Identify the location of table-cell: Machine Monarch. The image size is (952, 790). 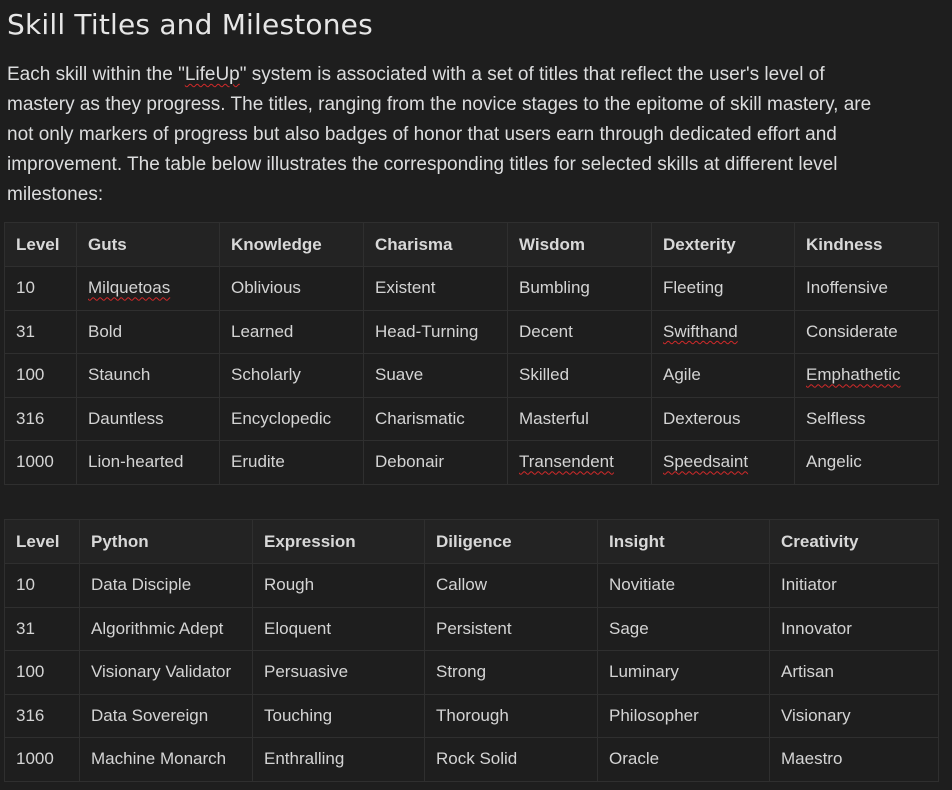
(166, 759).